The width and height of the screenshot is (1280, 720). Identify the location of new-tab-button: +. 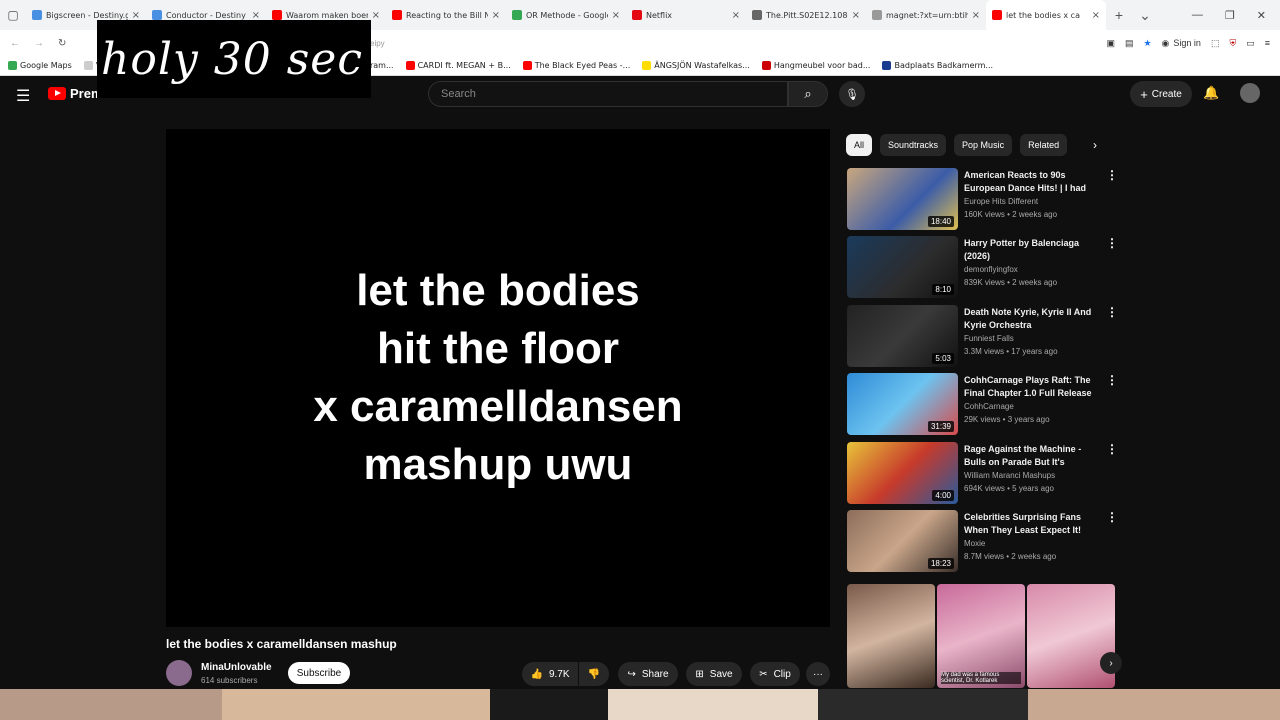
(1119, 15).